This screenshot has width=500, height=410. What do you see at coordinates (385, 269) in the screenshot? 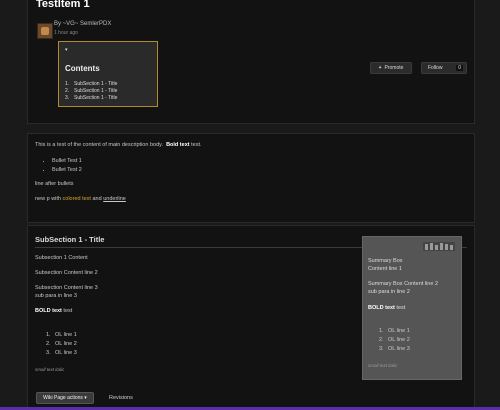
I see `summary-line-2: Content line 1` at bounding box center [385, 269].